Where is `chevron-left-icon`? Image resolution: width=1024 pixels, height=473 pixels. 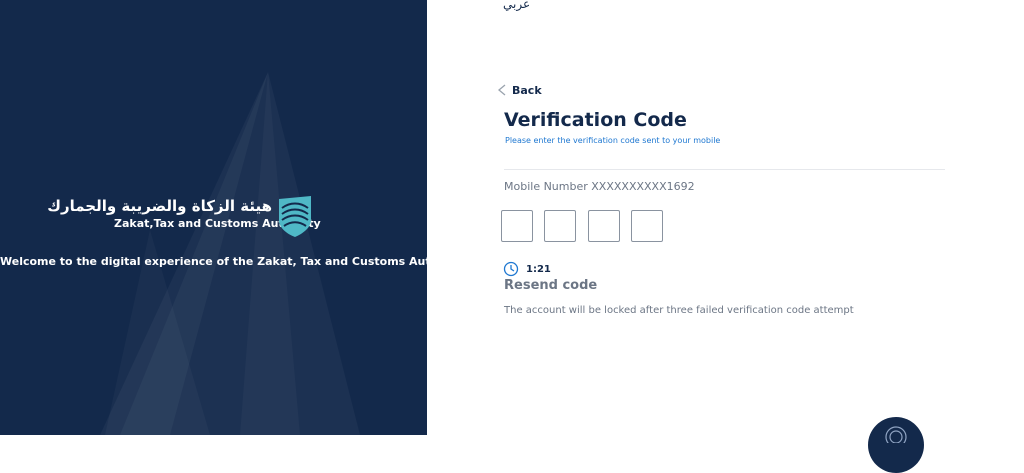 chevron-left-icon is located at coordinates (501, 90).